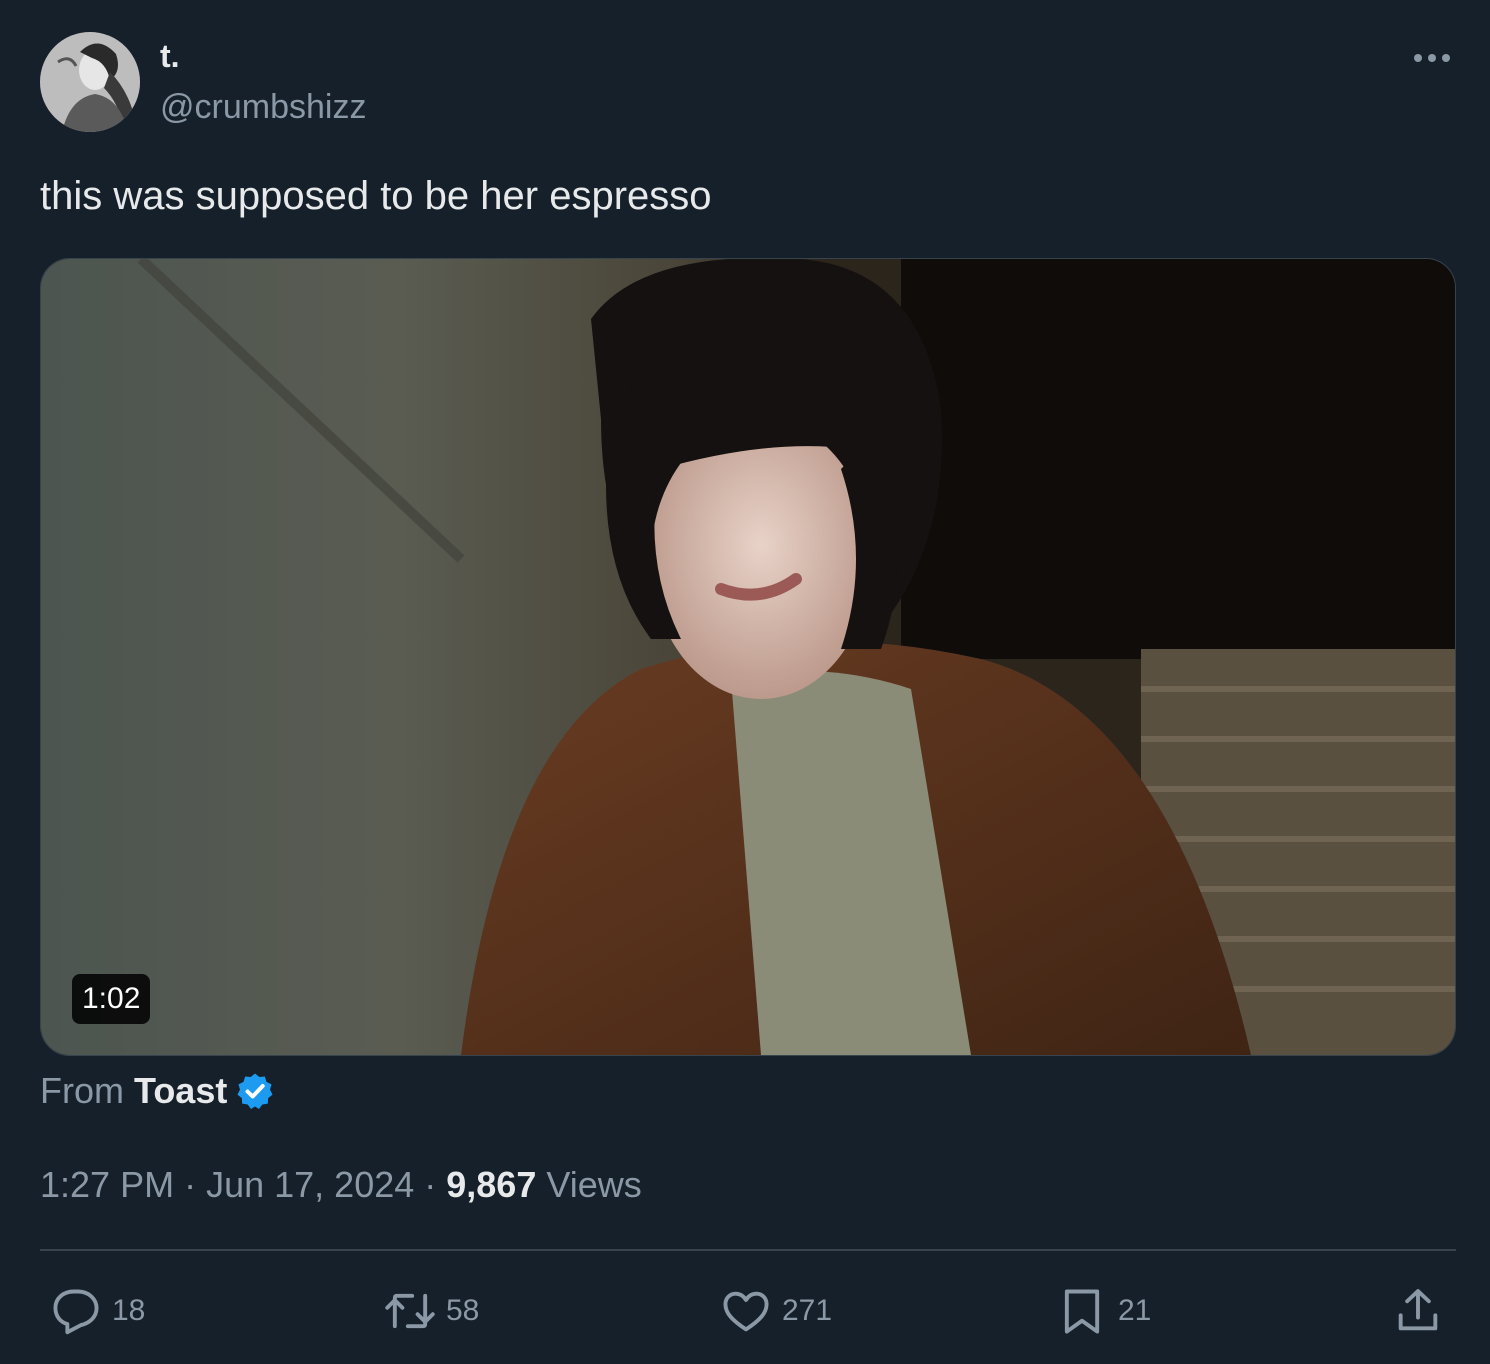 The image size is (1490, 1364). What do you see at coordinates (180, 1091) in the screenshot?
I see `source-account-link: Toast` at bounding box center [180, 1091].